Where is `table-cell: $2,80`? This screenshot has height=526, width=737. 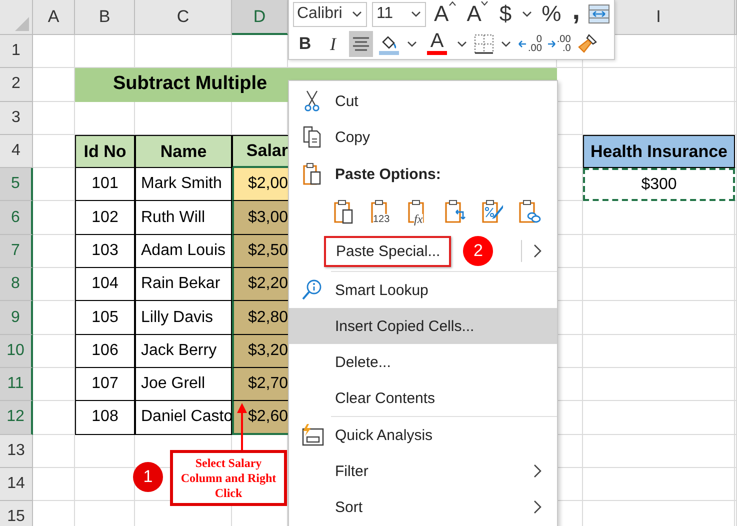 table-cell: $2,80 is located at coordinates (260, 318).